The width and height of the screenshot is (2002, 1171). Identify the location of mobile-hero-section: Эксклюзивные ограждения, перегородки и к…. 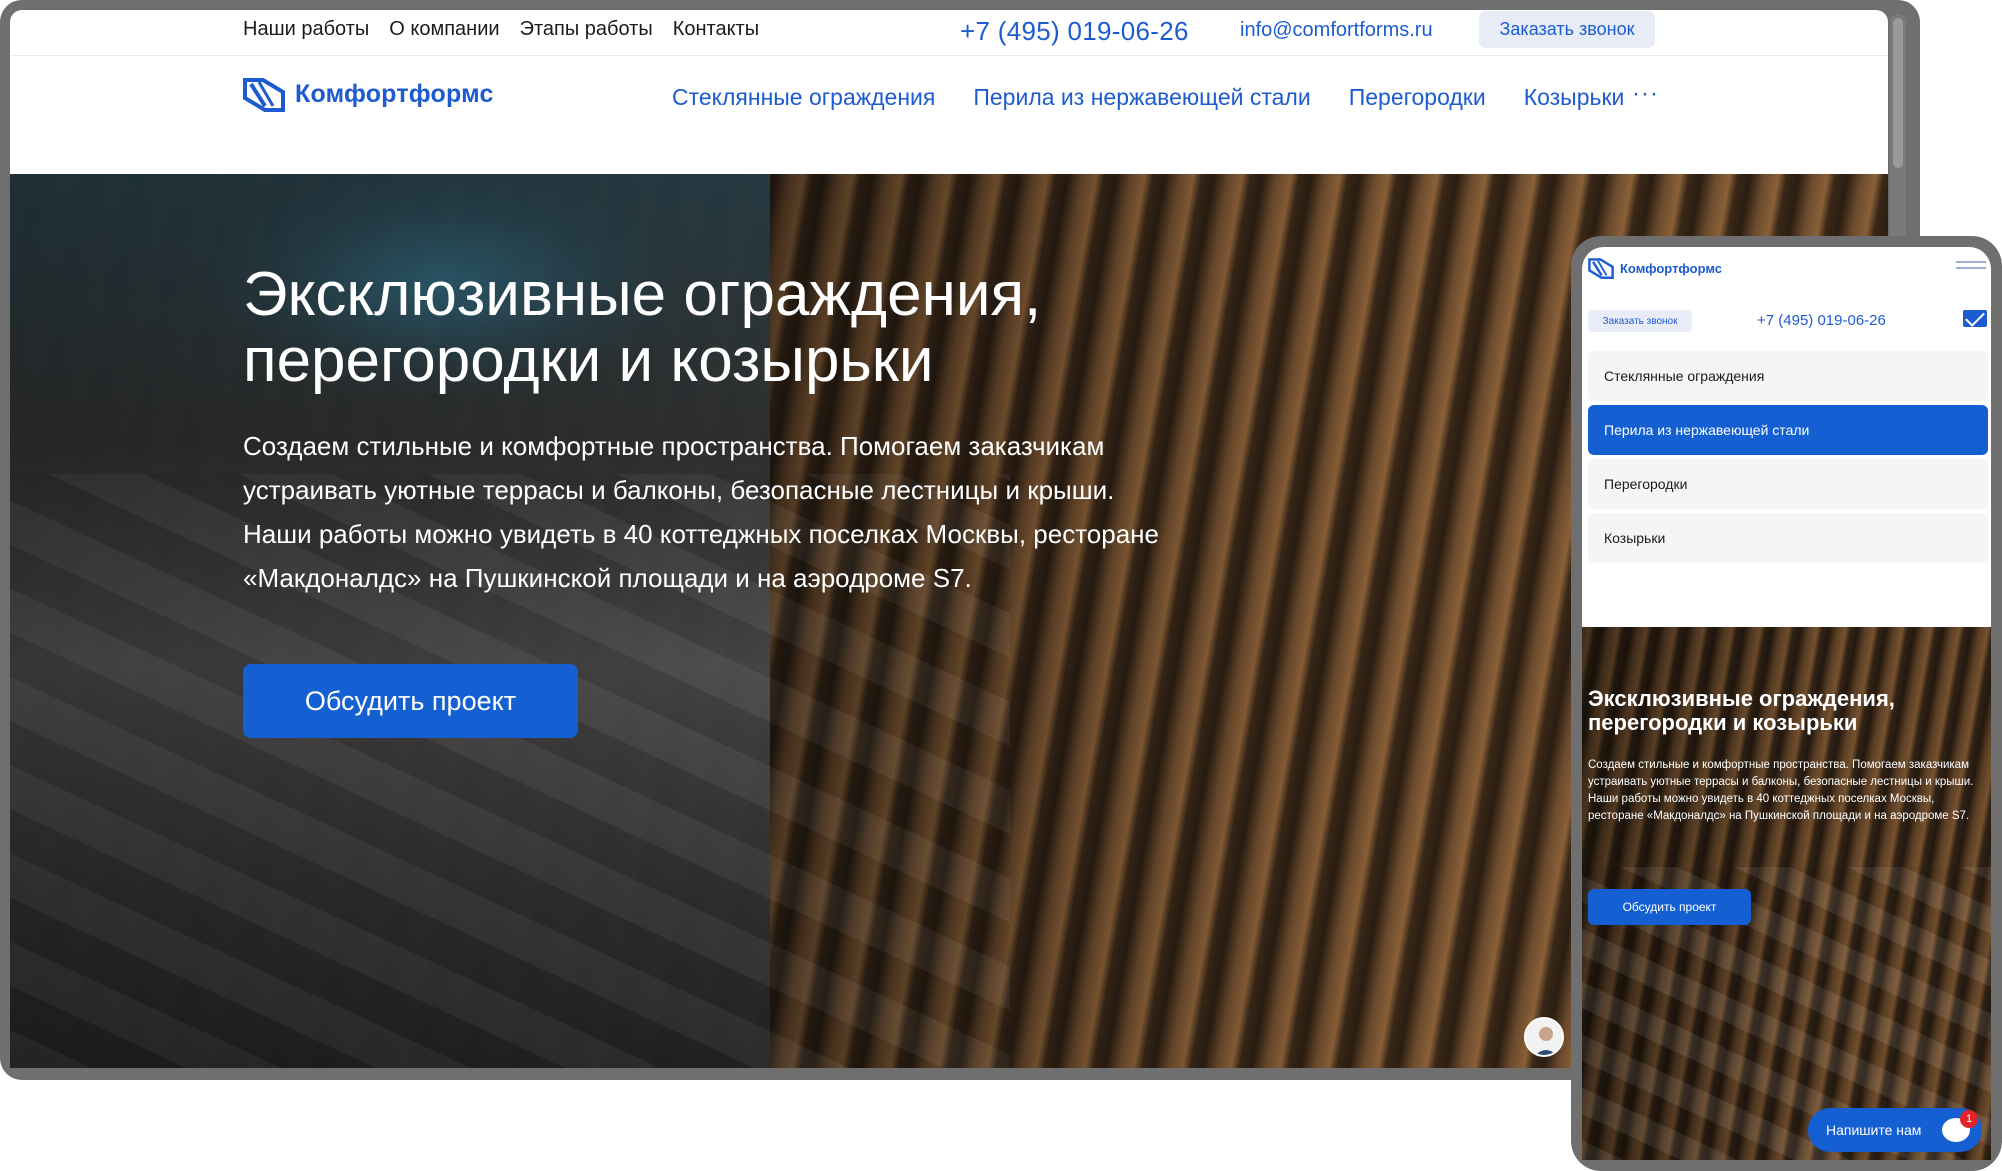
(1786, 893).